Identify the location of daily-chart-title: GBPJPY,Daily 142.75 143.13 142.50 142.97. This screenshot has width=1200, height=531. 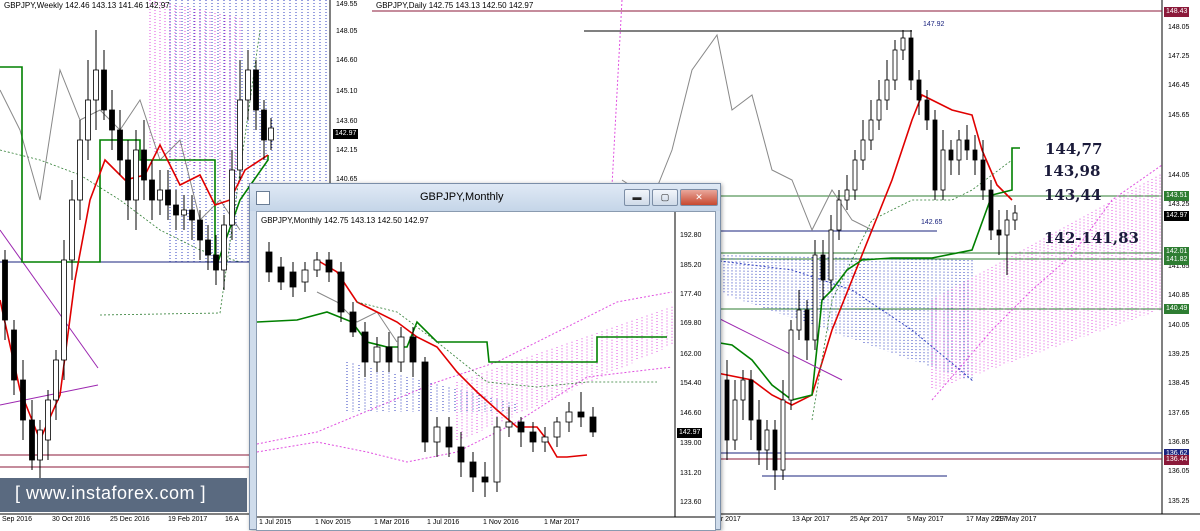
(455, 5).